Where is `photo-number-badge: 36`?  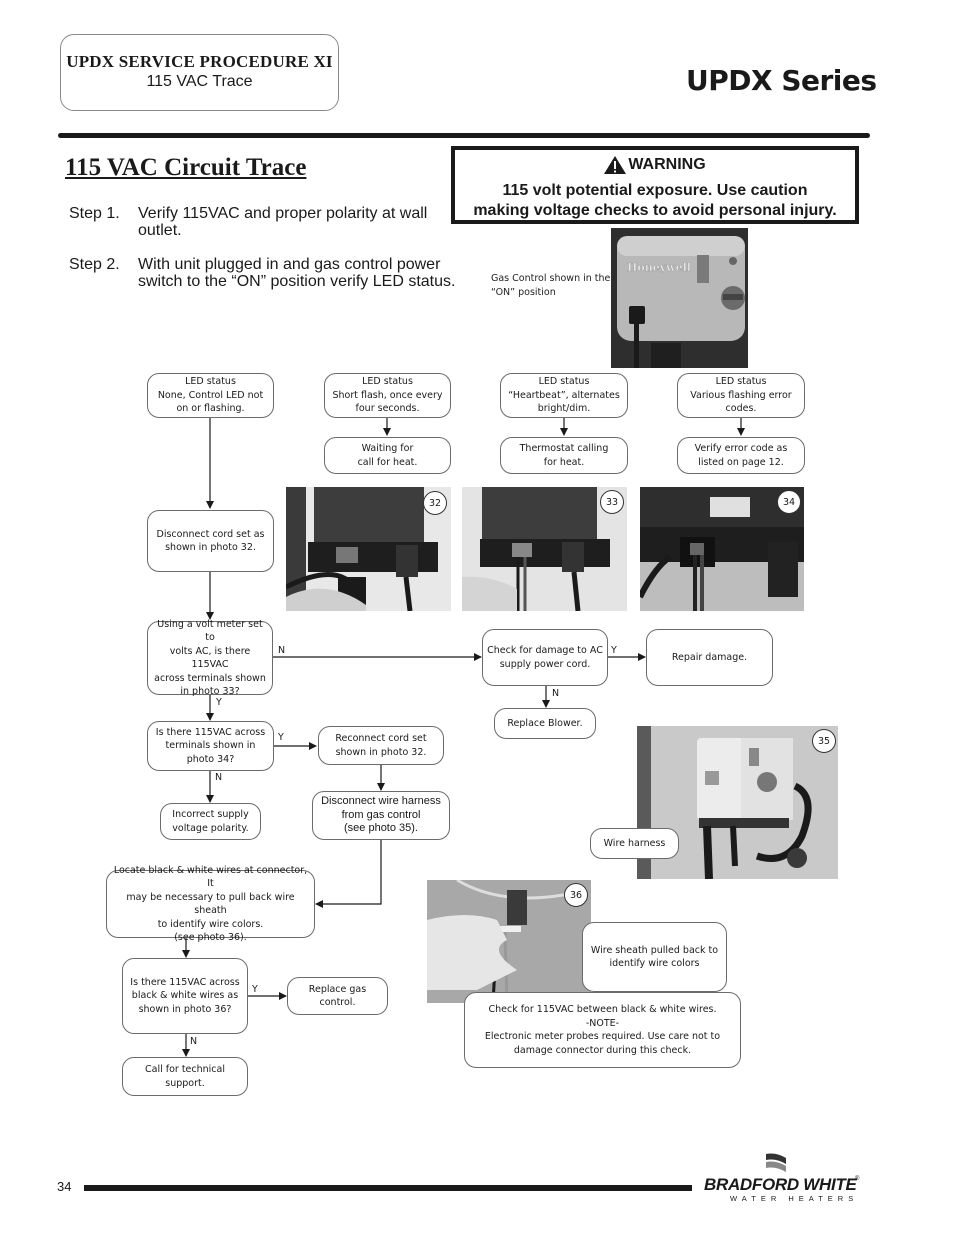 photo-number-badge: 36 is located at coordinates (576, 895).